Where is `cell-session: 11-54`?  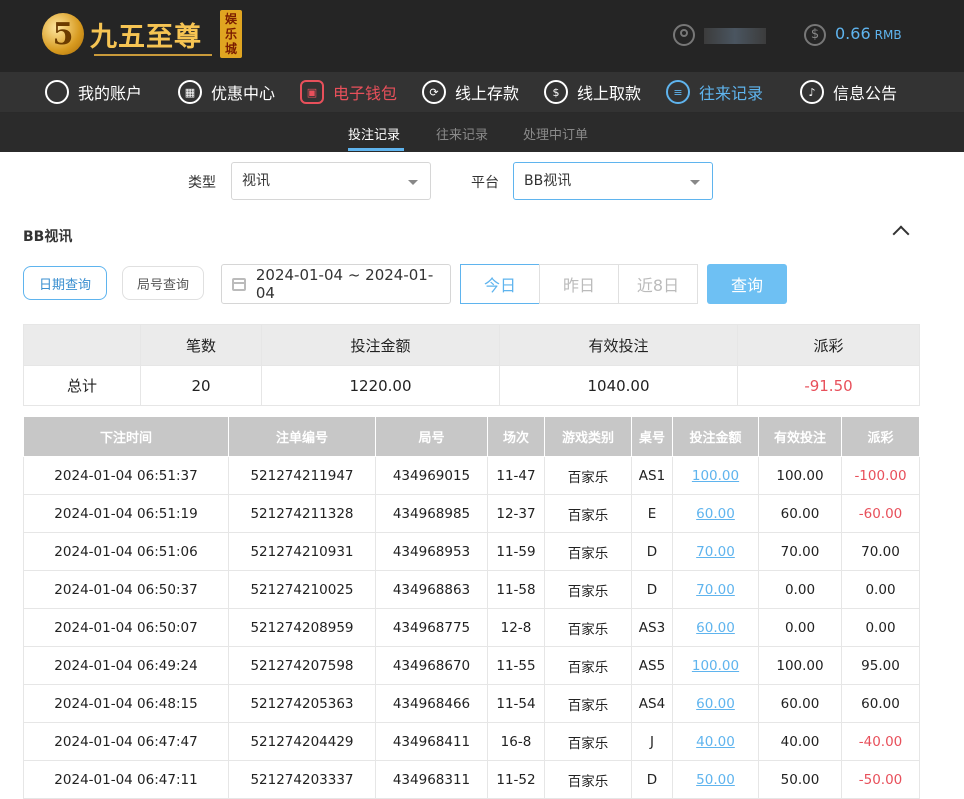
cell-session: 11-54 is located at coordinates (516, 703).